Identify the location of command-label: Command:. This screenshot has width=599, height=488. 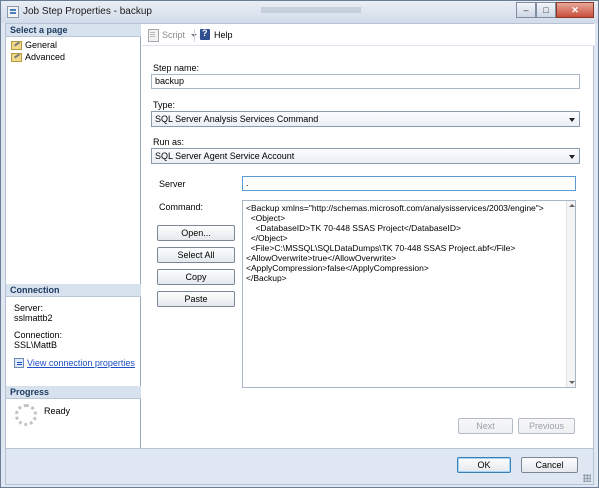
(181, 207).